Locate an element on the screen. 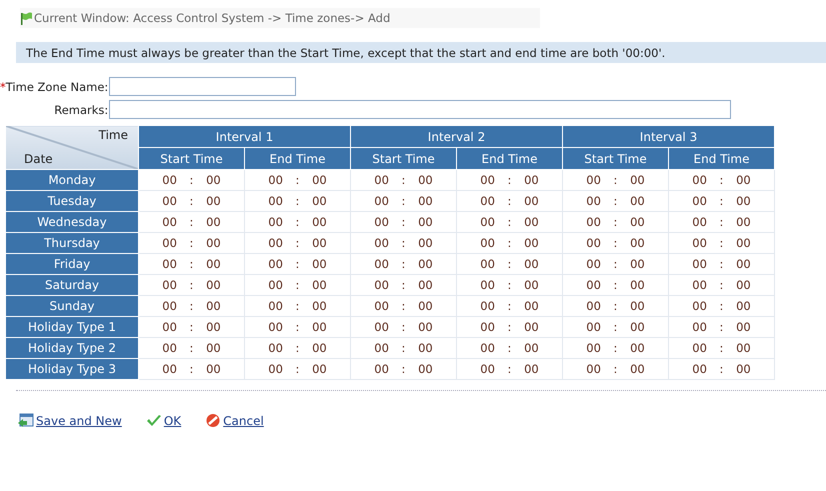 Image resolution: width=826 pixels, height=491 pixels. cancel-link: Cancel is located at coordinates (234, 420).